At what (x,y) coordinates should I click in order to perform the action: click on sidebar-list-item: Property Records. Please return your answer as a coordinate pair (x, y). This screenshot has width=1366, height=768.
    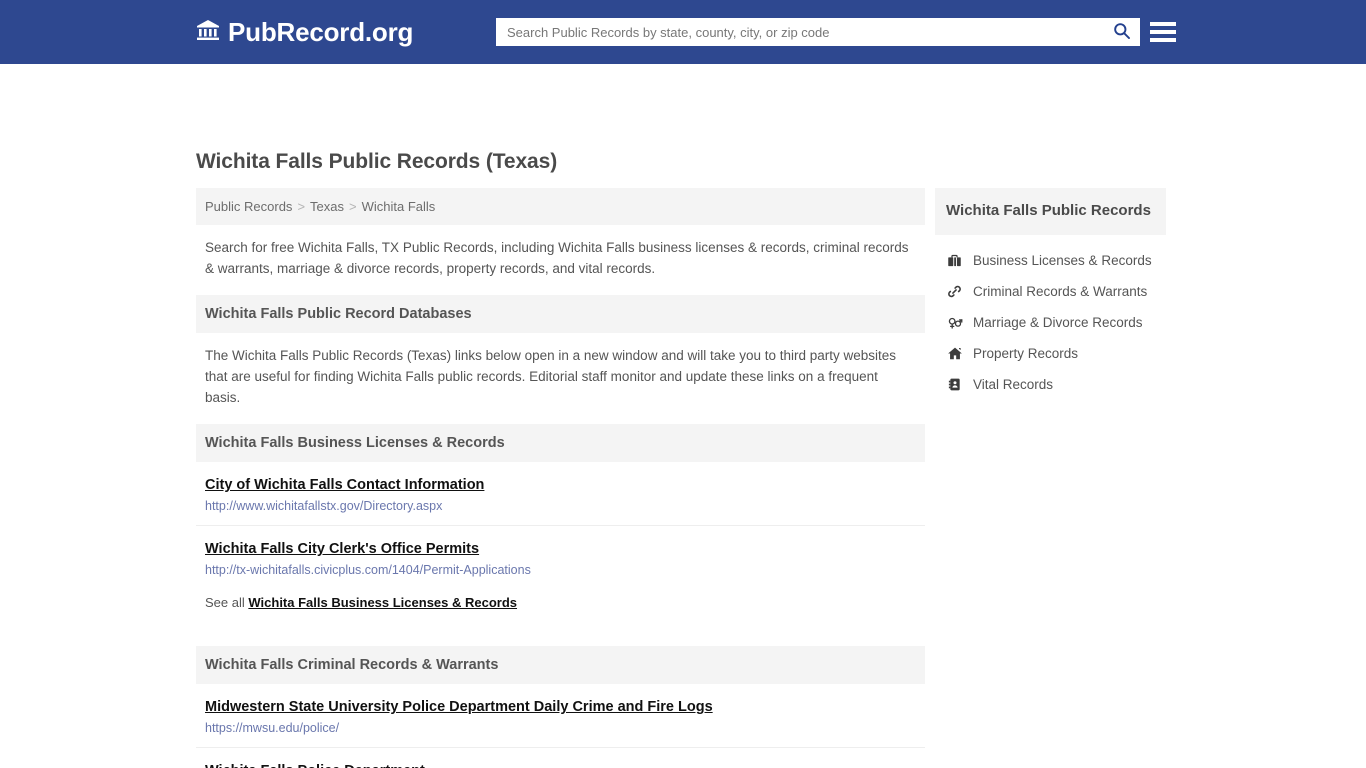
    Looking at the image, I should click on (1050, 353).